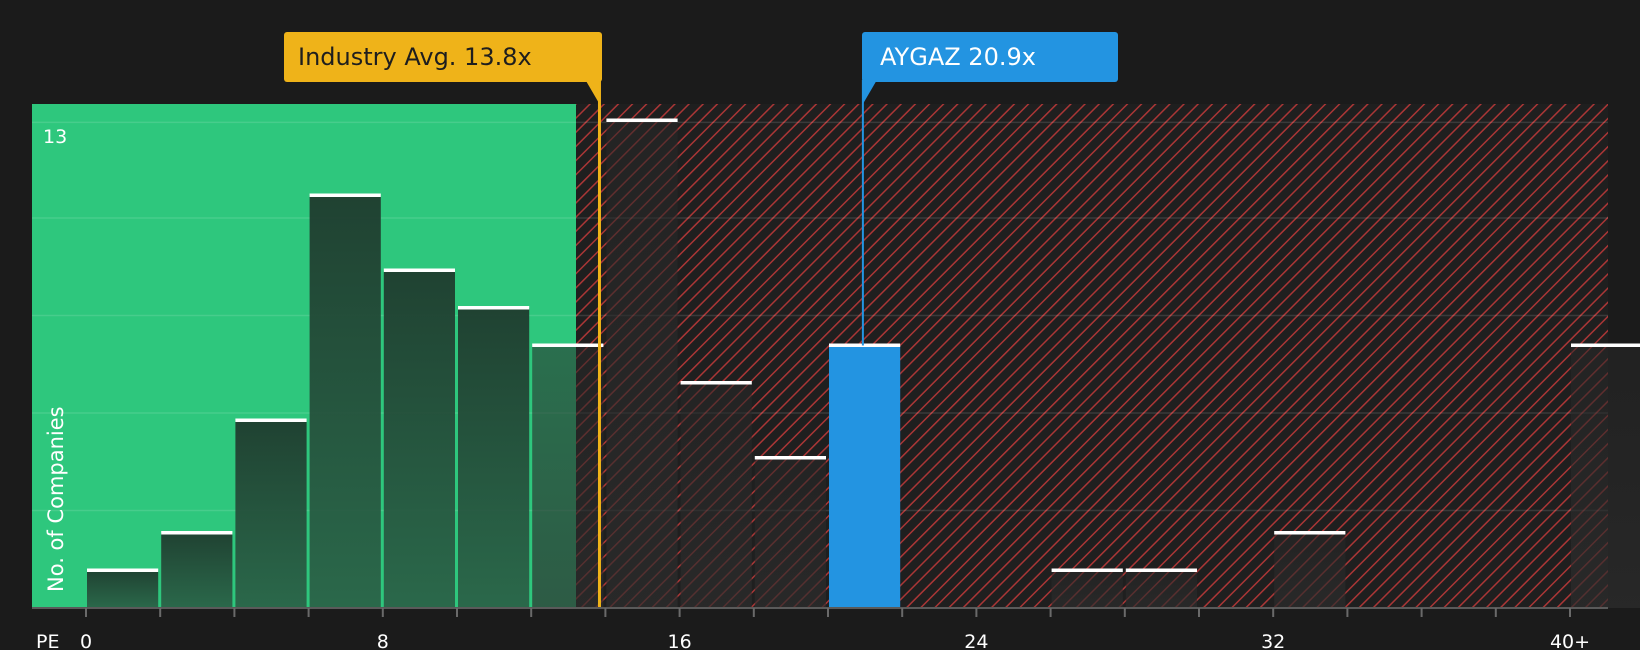 This screenshot has height=650, width=1640. What do you see at coordinates (976, 640) in the screenshot?
I see `x-axis-tick-label: 24` at bounding box center [976, 640].